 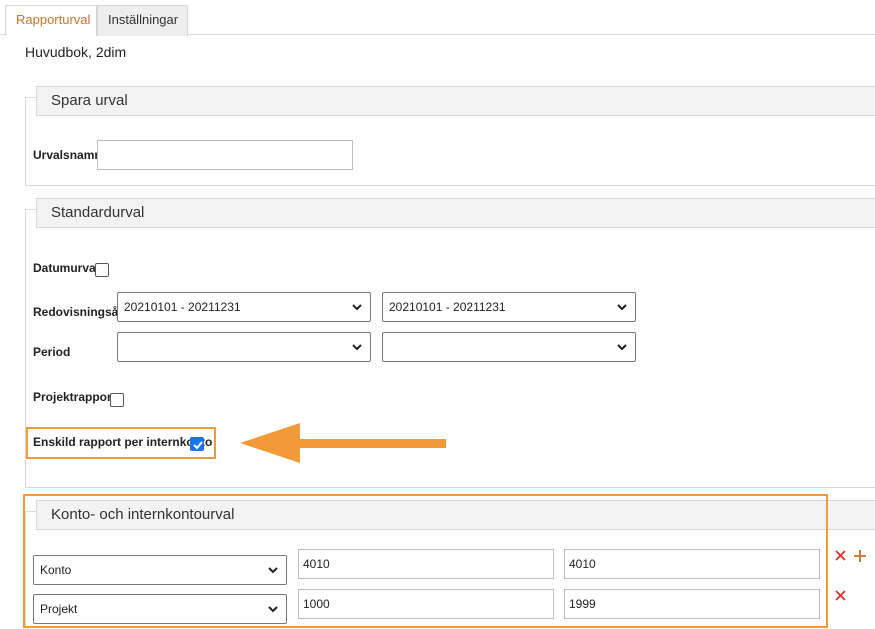 What do you see at coordinates (51, 20) in the screenshot?
I see `tab-rapporturval: Rapporturval` at bounding box center [51, 20].